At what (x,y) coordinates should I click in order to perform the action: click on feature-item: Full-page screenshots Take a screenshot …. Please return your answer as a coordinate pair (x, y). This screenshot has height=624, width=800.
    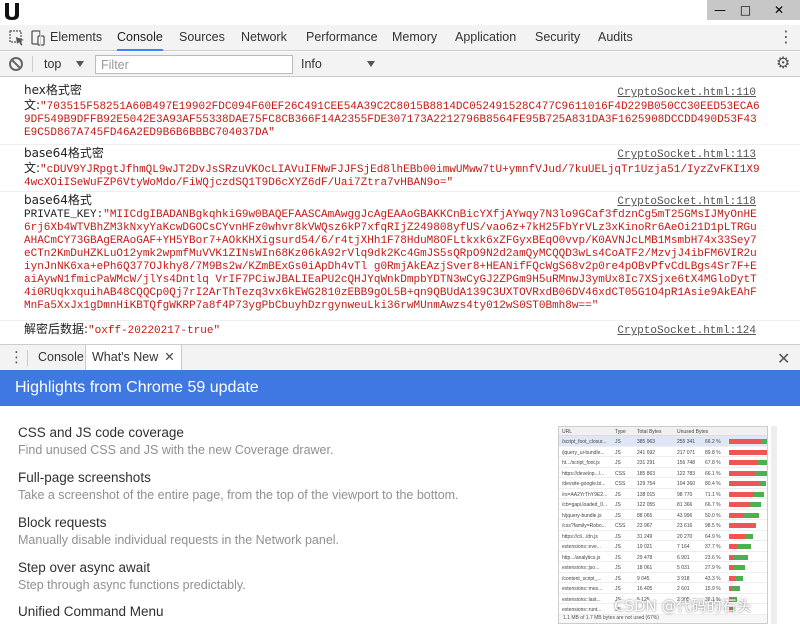
    Looking at the image, I should click on (238, 486).